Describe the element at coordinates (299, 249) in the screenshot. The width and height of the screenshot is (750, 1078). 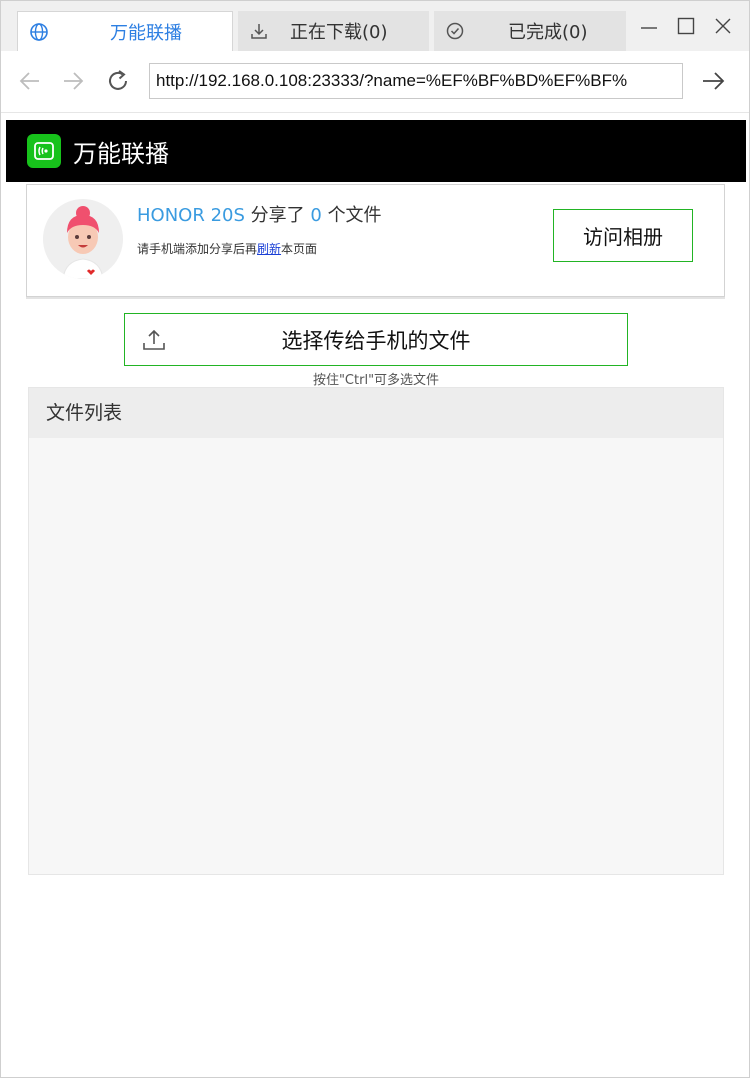
I see `hint-suffix: 本页面` at that location.